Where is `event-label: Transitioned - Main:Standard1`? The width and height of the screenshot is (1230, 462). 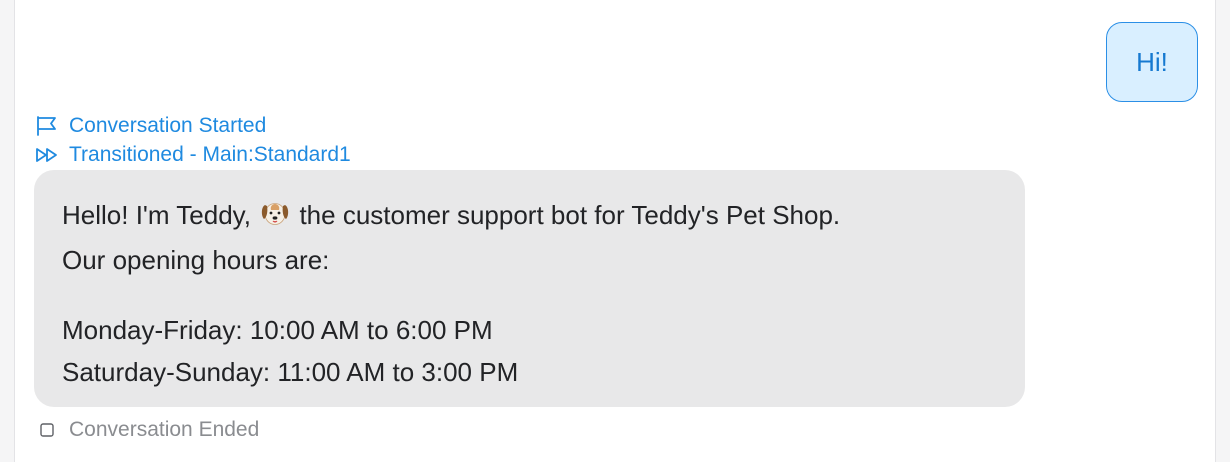
event-label: Transitioned - Main:Standard1 is located at coordinates (210, 154).